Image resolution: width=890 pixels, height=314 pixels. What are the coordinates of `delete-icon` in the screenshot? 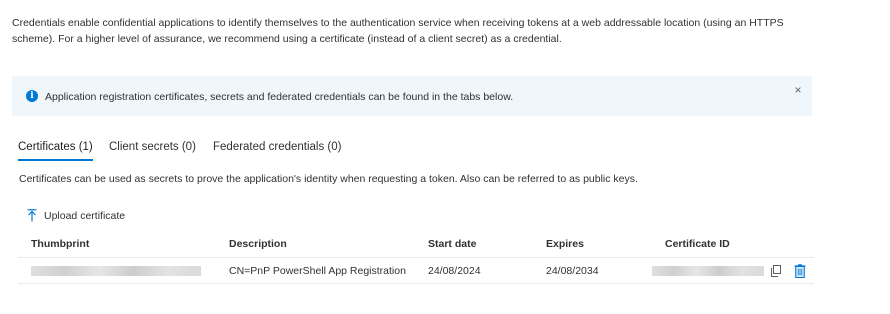 It's located at (800, 271).